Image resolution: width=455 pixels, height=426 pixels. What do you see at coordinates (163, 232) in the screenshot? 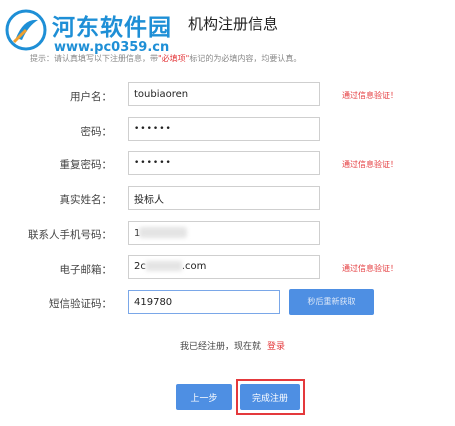
I see `phone-redaction` at bounding box center [163, 232].